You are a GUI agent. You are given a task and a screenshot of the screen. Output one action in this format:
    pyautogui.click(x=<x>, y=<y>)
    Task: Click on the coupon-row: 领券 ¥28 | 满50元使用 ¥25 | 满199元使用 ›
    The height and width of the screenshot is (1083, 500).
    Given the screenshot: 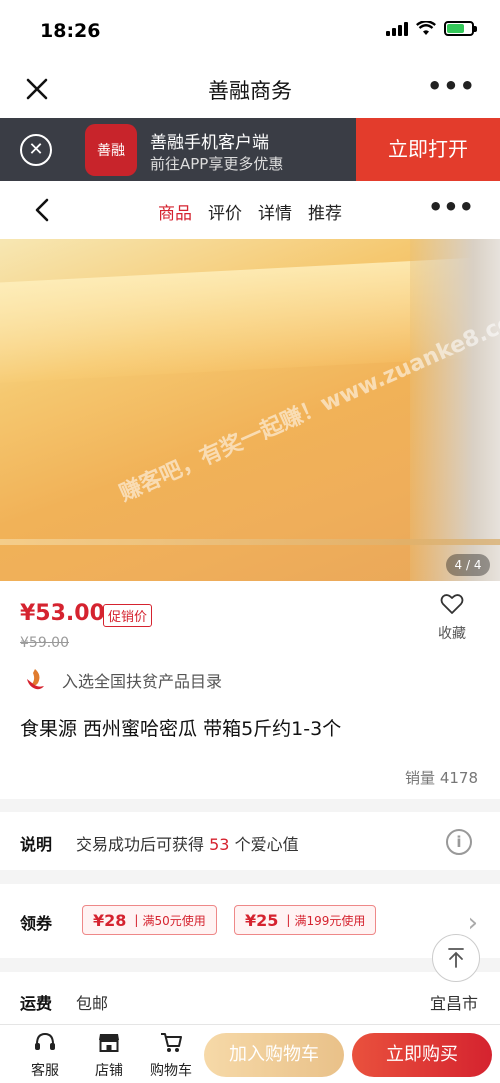 What is the action you would take?
    pyautogui.click(x=250, y=921)
    